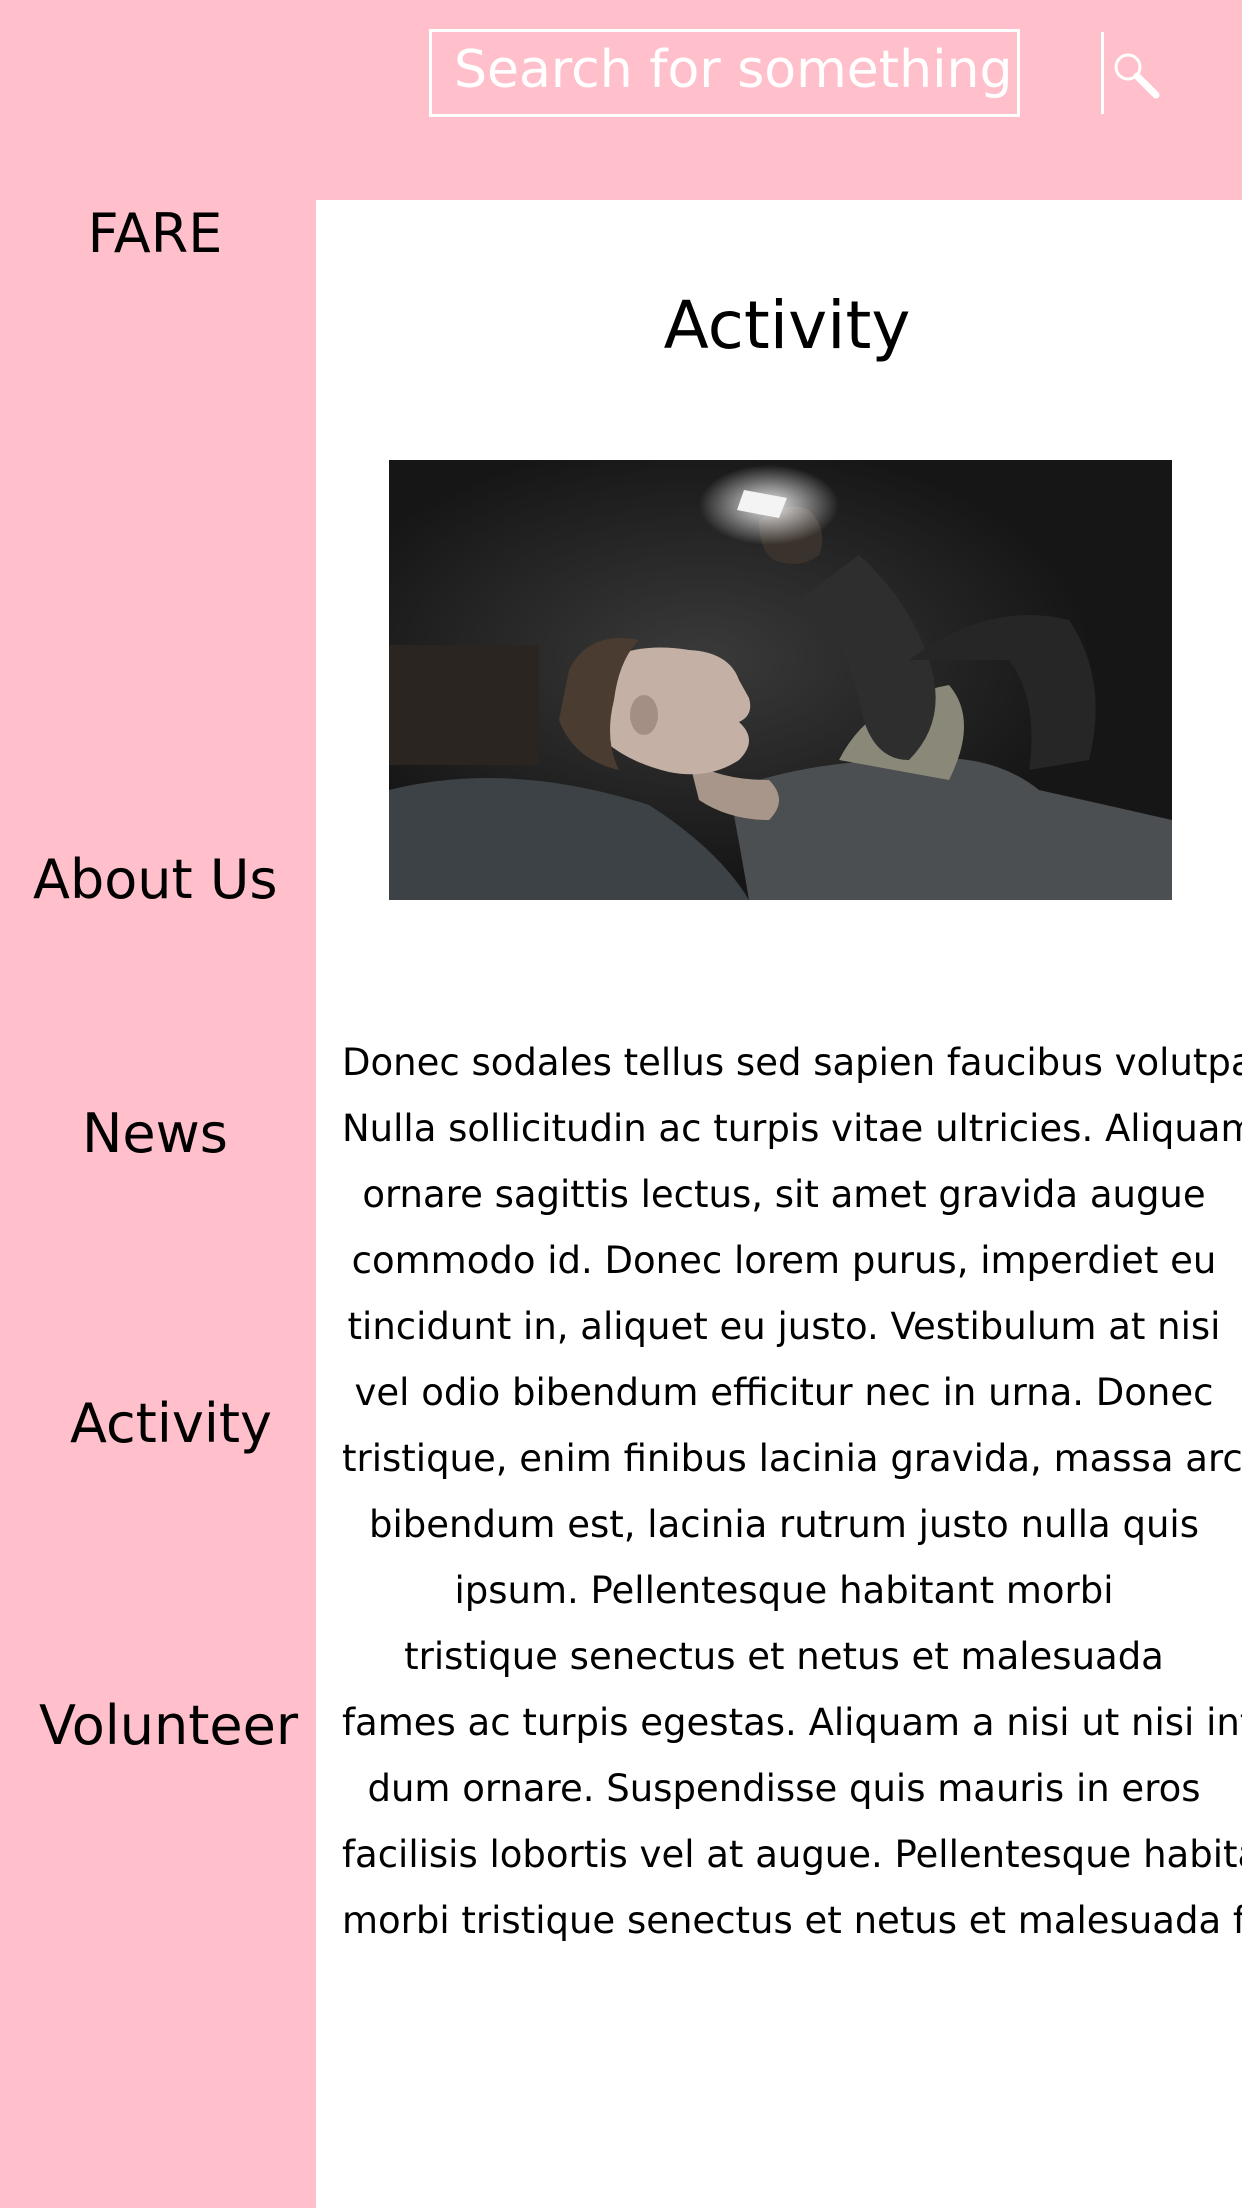 The width and height of the screenshot is (1242, 2208). Describe the element at coordinates (155, 880) in the screenshot. I see `sidebar-item-about-us: About Us` at that location.